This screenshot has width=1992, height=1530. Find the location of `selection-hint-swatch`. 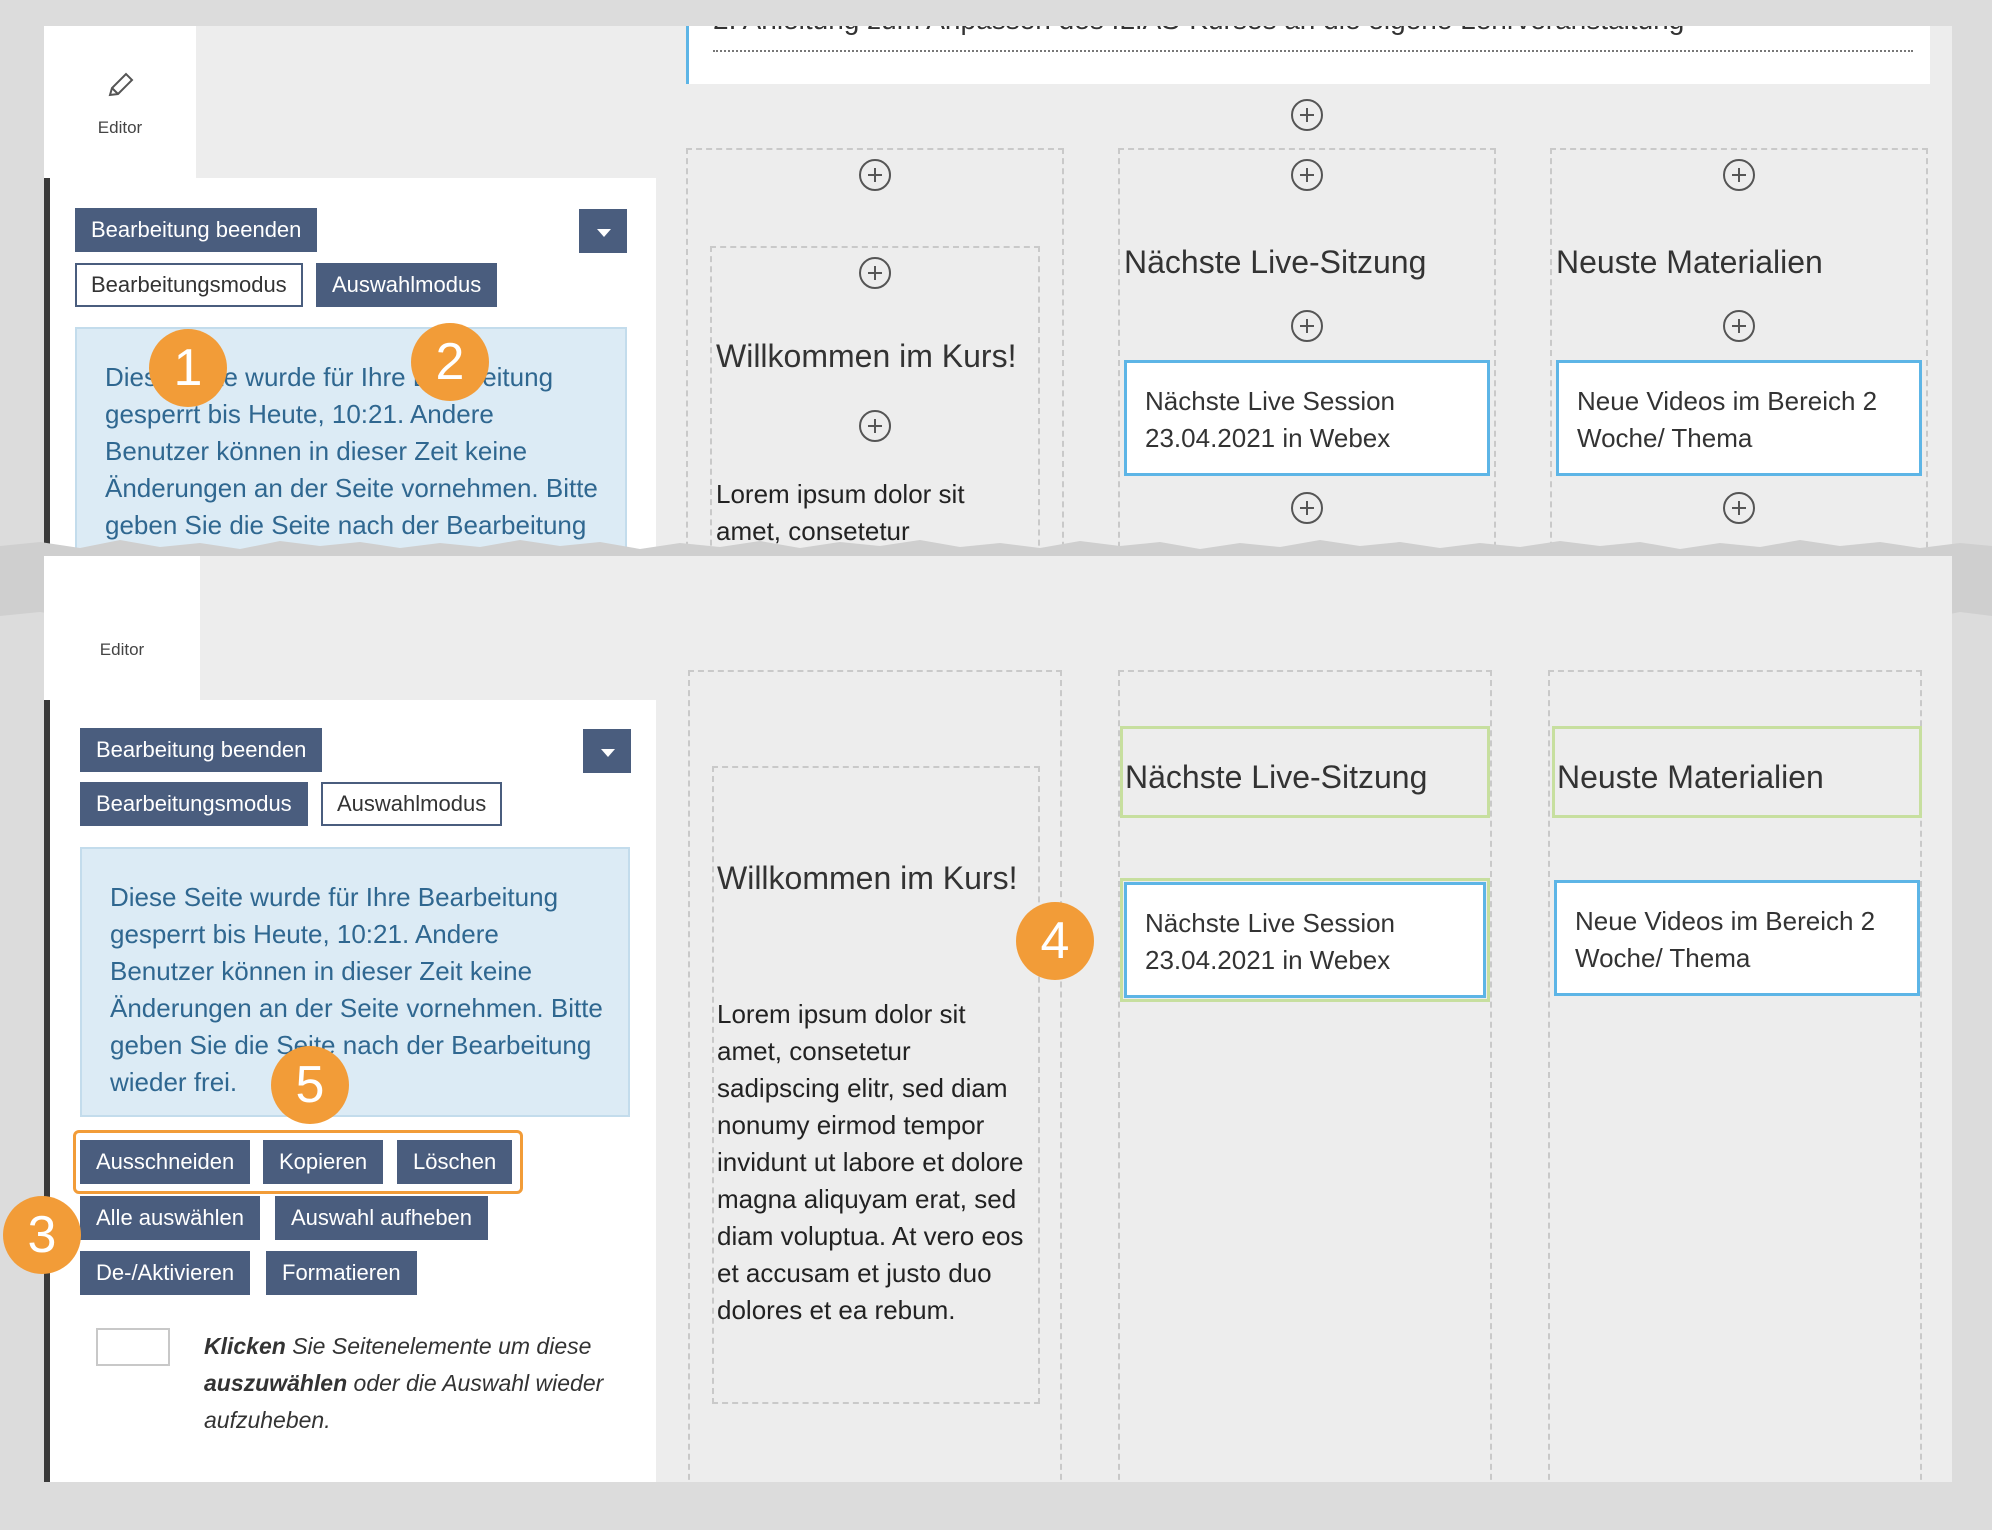

selection-hint-swatch is located at coordinates (133, 1347).